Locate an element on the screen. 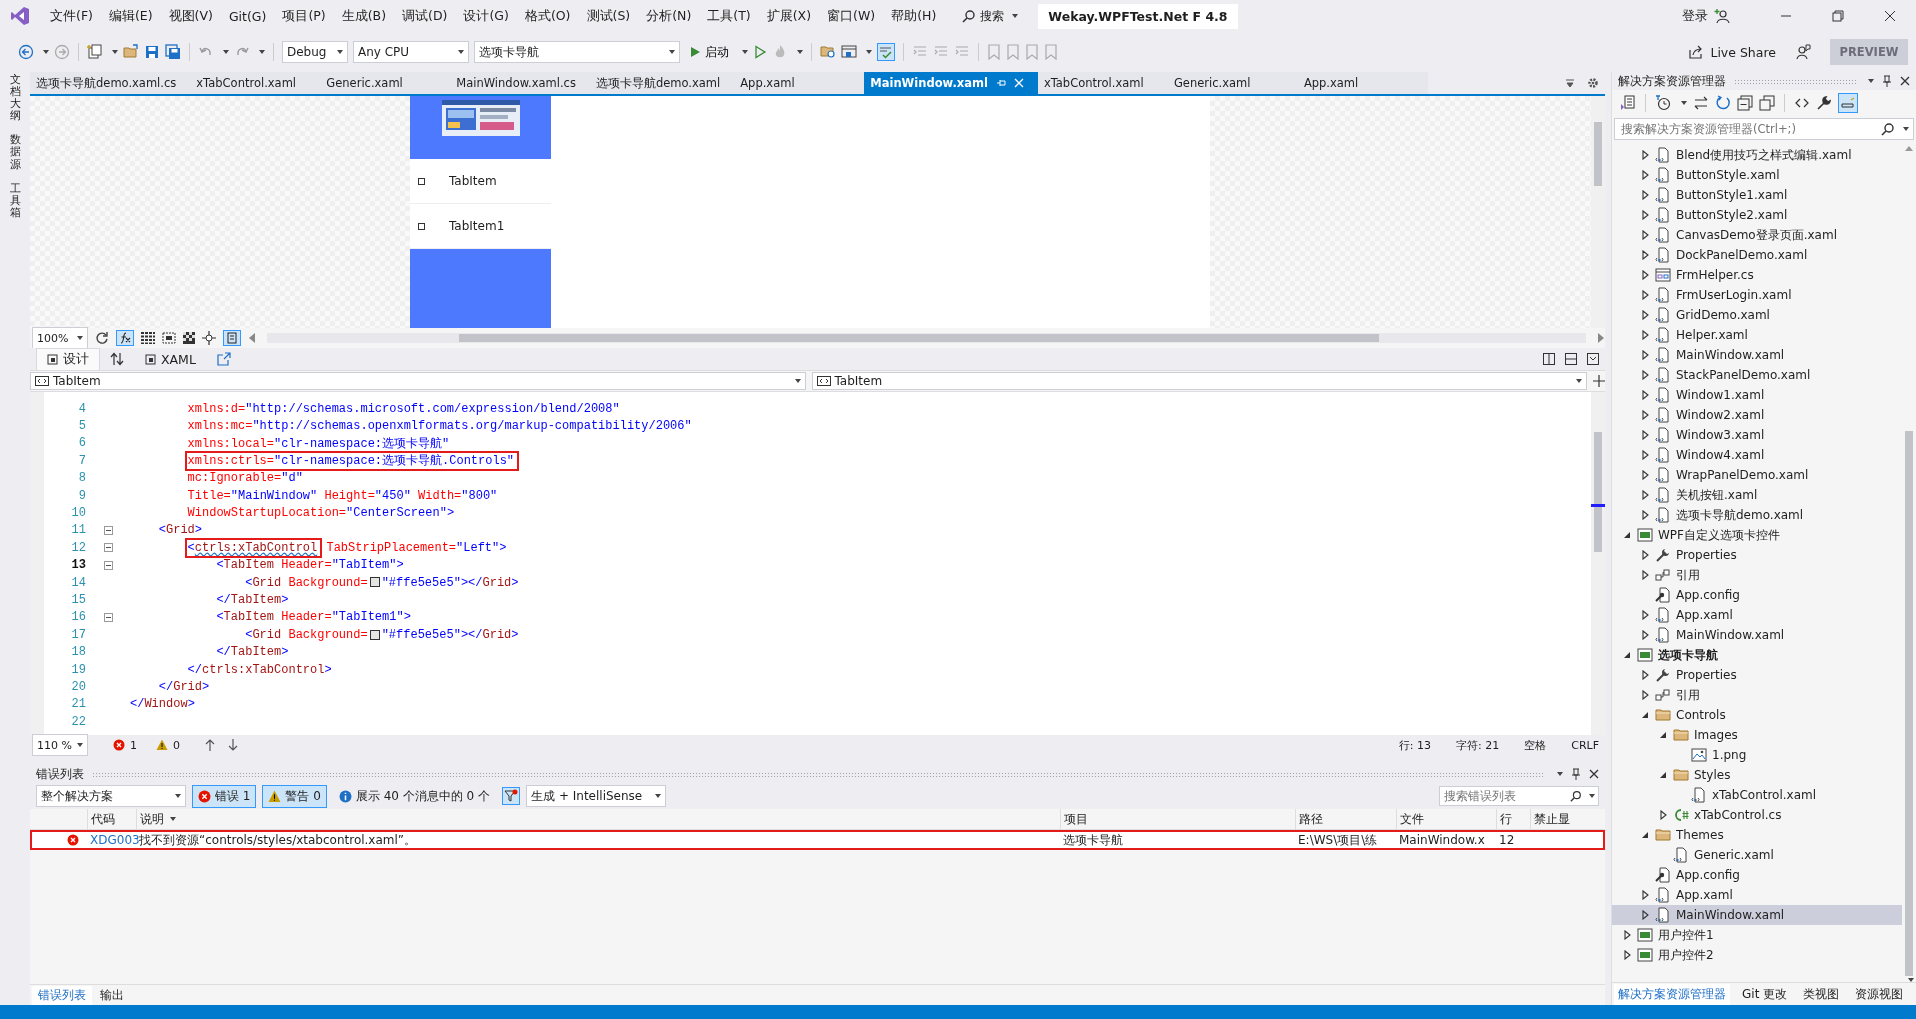 The height and width of the screenshot is (1019, 1916). menu-item: 设计(G) is located at coordinates (486, 16).